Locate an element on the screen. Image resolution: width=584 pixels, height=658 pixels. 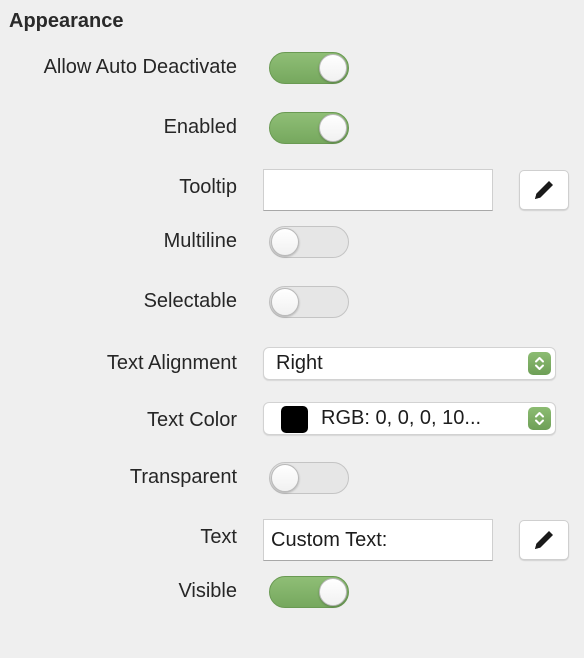
tooltip-field is located at coordinates (378, 190).